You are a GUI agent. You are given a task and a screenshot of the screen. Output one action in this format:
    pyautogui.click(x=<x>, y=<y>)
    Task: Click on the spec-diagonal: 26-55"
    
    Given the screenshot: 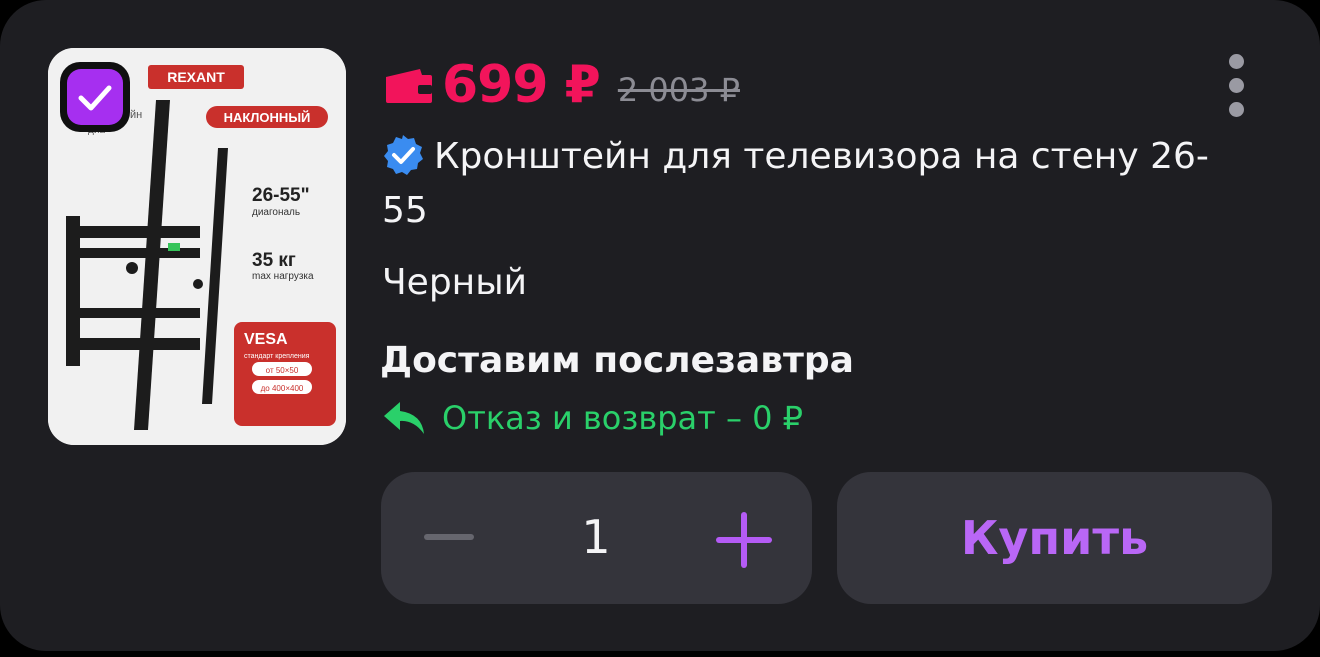 What is the action you would take?
    pyautogui.click(x=281, y=195)
    